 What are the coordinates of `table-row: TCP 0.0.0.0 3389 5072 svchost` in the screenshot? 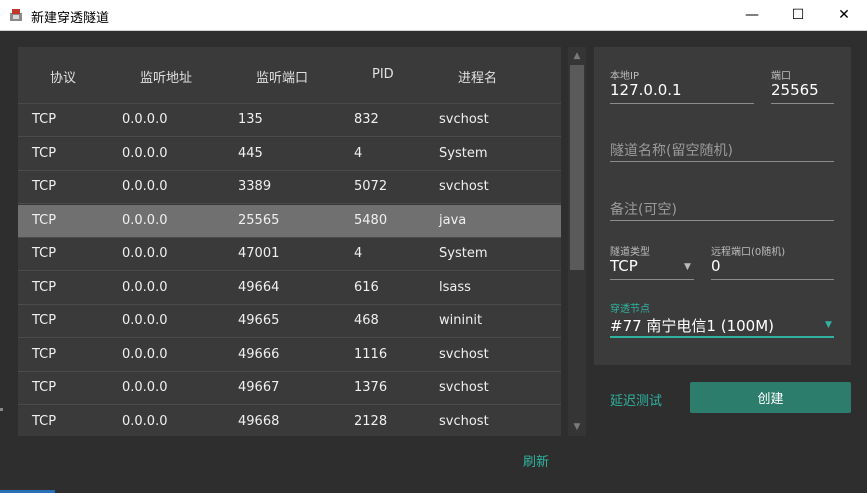 It's located at (289, 187).